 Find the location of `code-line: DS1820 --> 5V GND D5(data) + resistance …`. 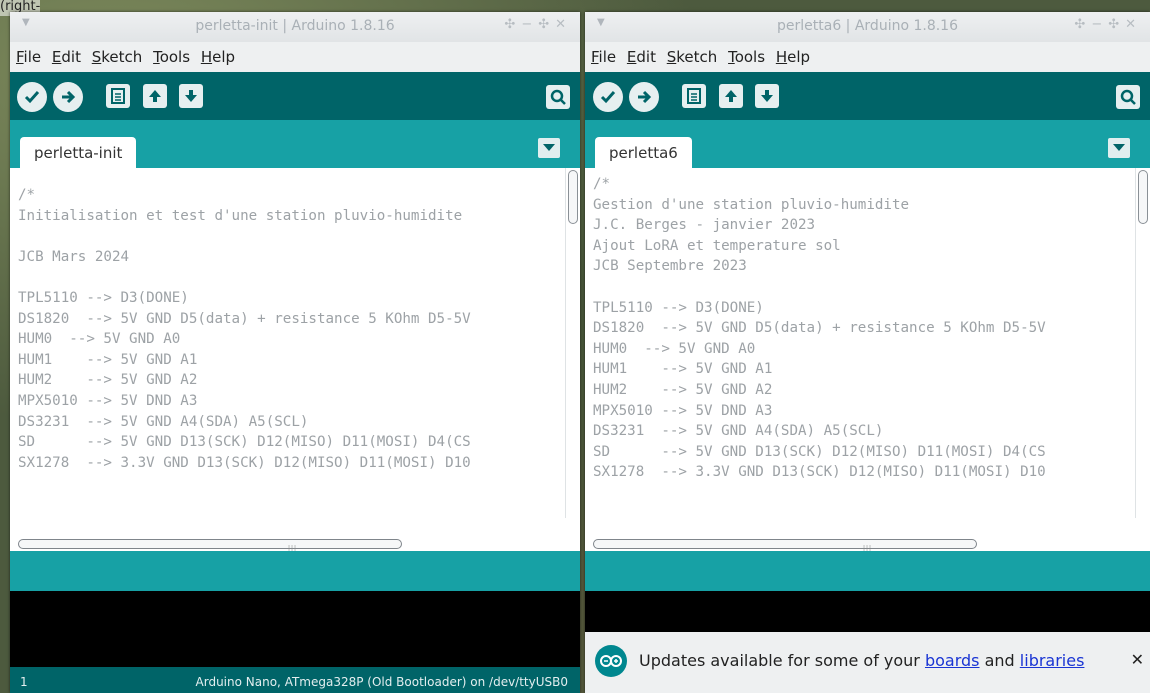

code-line: DS1820 --> 5V GND D5(data) + resistance … is located at coordinates (244, 318).